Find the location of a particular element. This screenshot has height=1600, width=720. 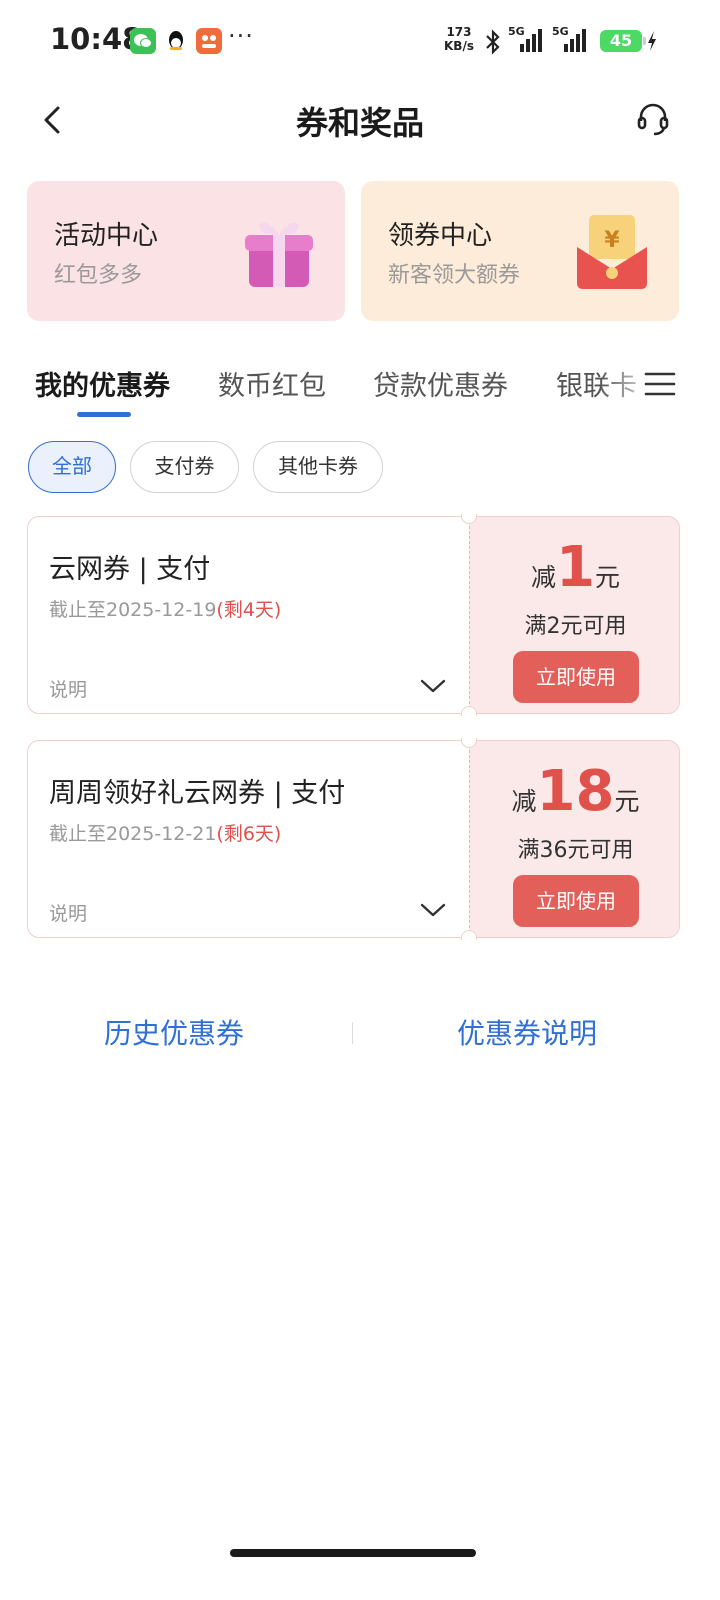

coupon-amount: 减18元 is located at coordinates (575, 792).